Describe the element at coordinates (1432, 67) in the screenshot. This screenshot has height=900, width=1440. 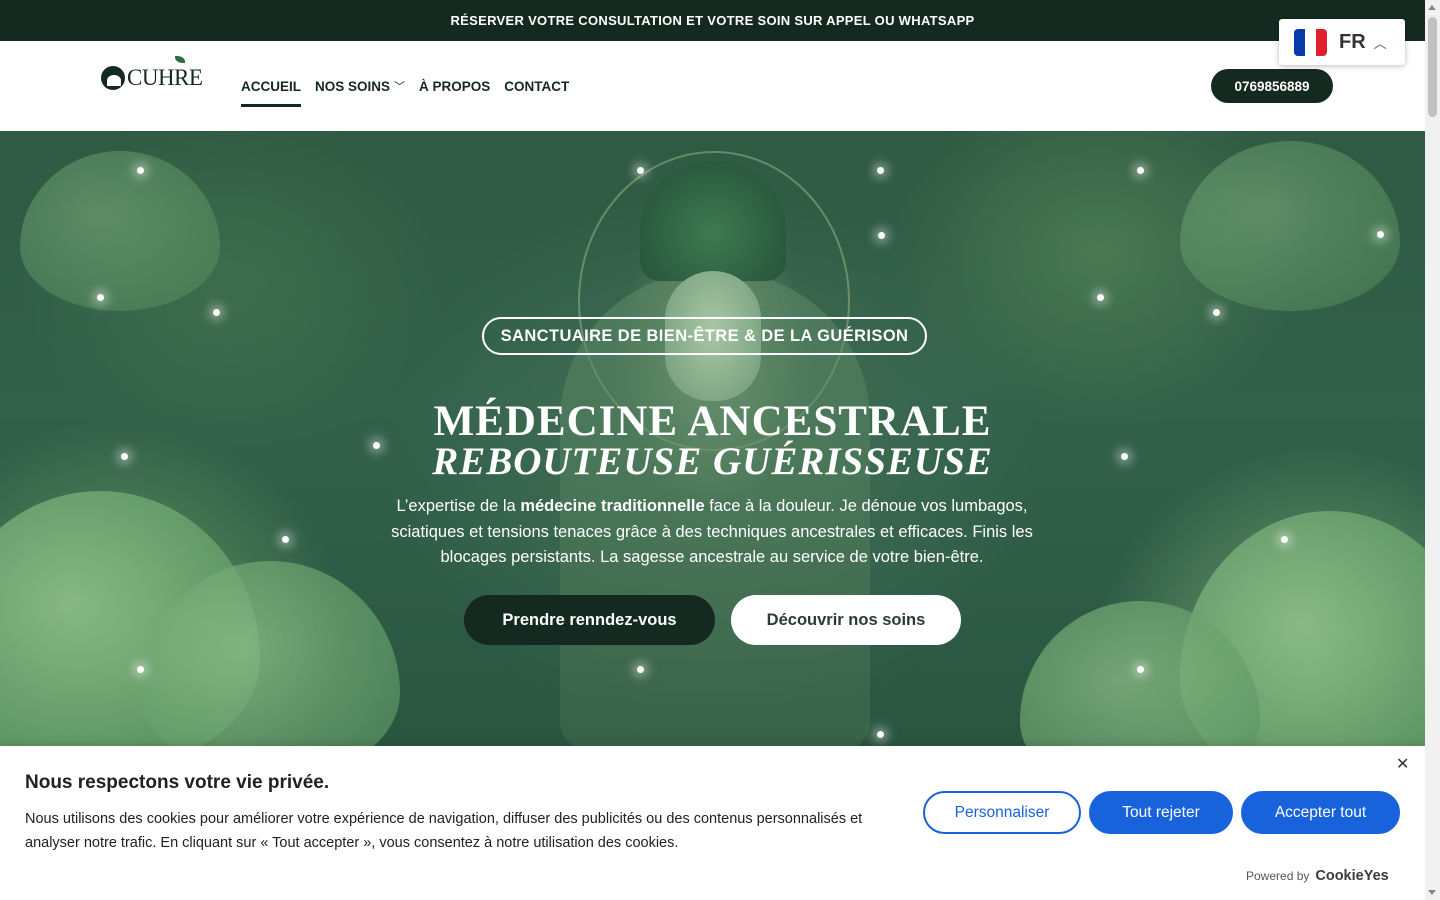
I see `scrollbar-thumb` at that location.